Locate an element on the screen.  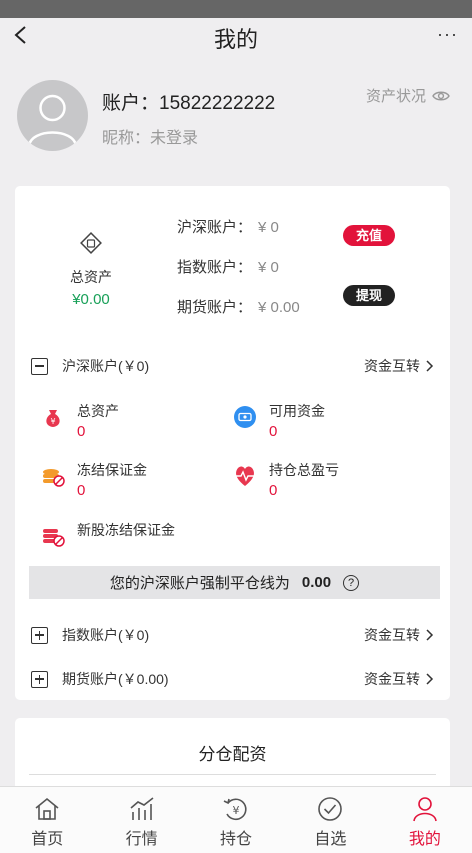
tab-label: 行情 is located at coordinates (141, 839).